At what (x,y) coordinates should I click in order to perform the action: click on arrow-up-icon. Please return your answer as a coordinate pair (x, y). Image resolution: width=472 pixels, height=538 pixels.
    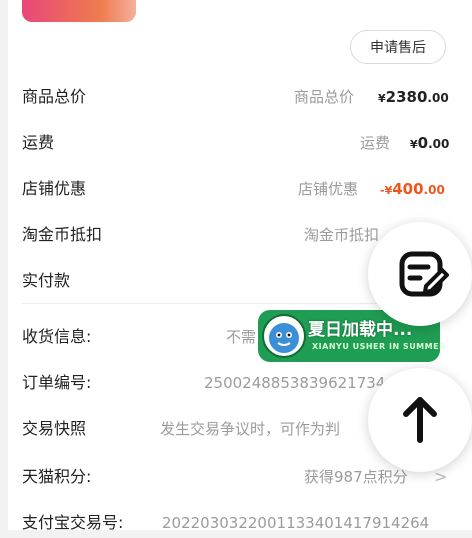
    Looking at the image, I should click on (420, 420).